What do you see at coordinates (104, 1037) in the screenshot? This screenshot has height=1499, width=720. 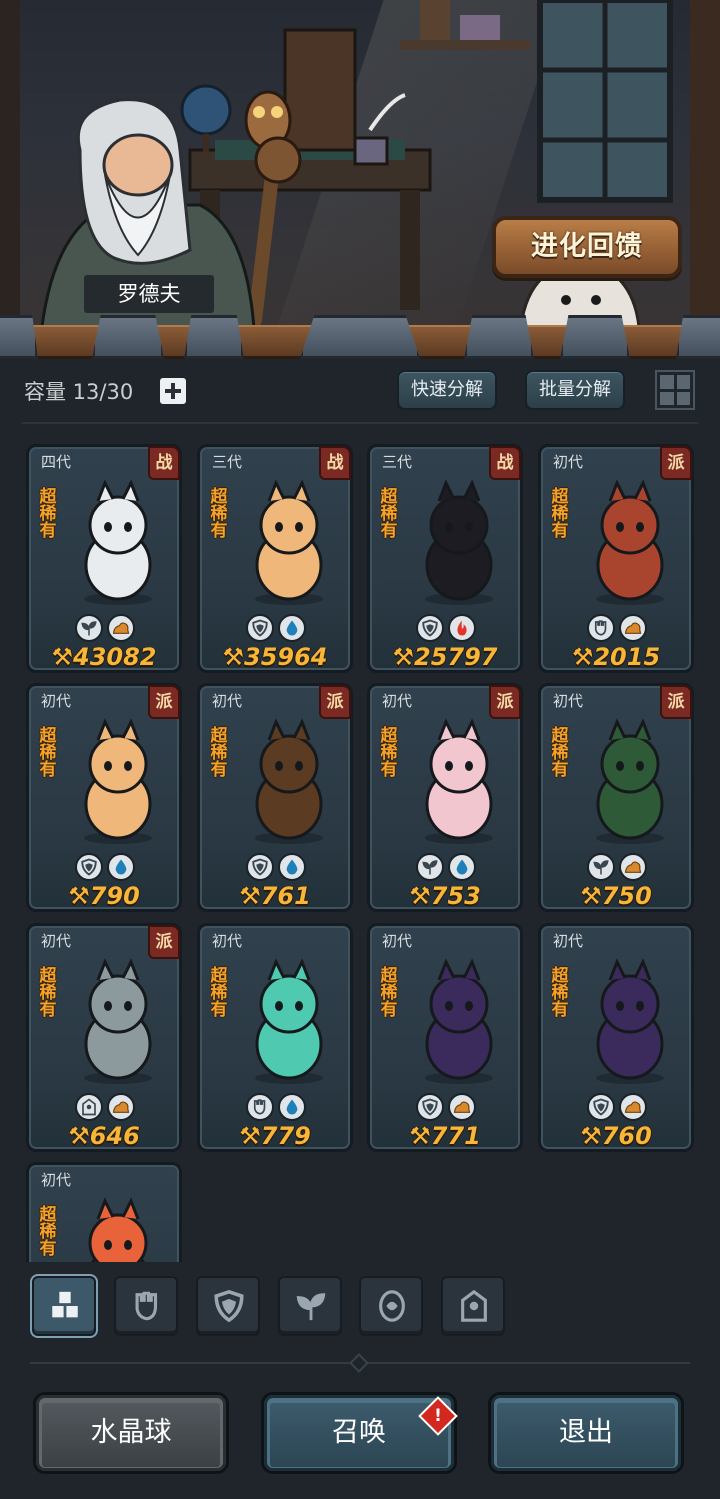 I see `monster-card: 初代 派超稀有 ⚒646` at bounding box center [104, 1037].